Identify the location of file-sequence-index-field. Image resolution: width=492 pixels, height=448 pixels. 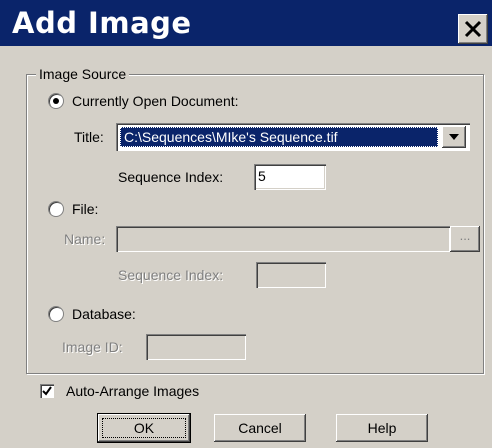
(291, 275).